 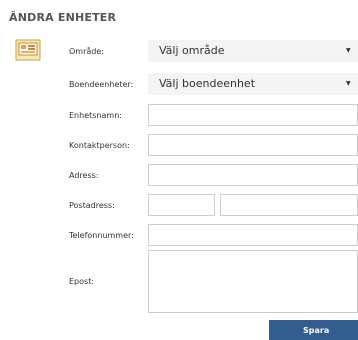 I want to click on phone-label: Telefonnummer:, so click(x=101, y=235).